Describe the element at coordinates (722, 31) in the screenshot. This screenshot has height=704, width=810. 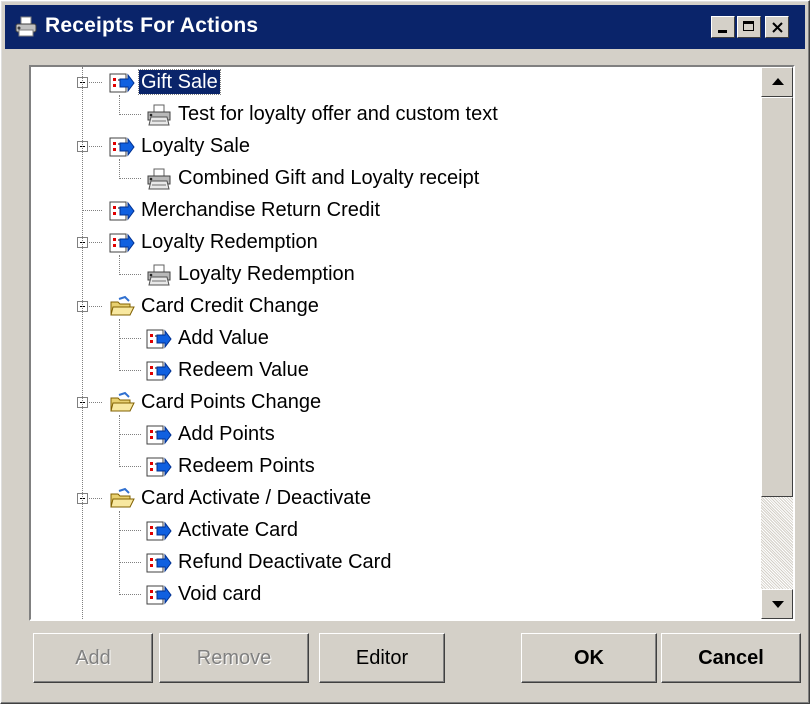
I see `minimize-icon` at that location.